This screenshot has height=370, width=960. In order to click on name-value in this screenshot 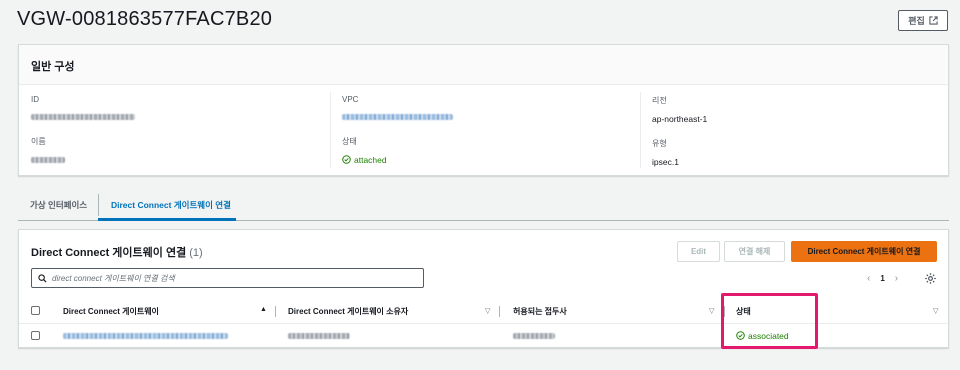, I will do `click(181, 159)`.